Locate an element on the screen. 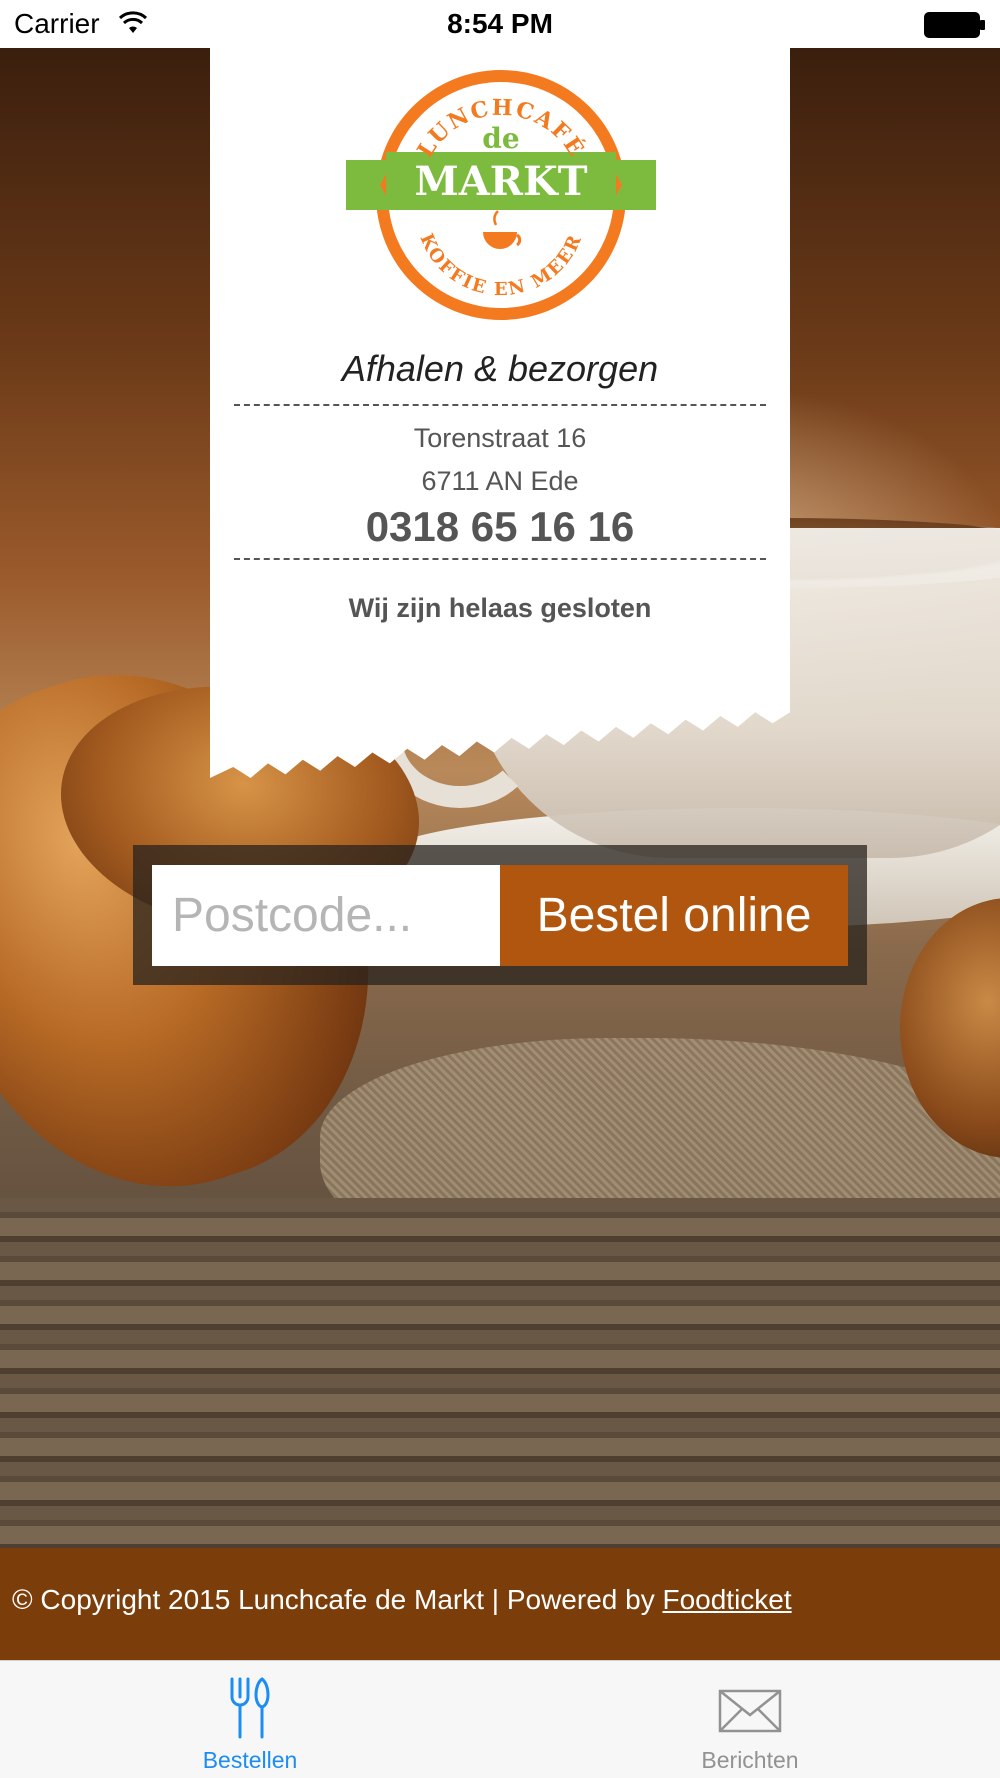 The image size is (1000, 1778). envelope-icon is located at coordinates (750, 1711).